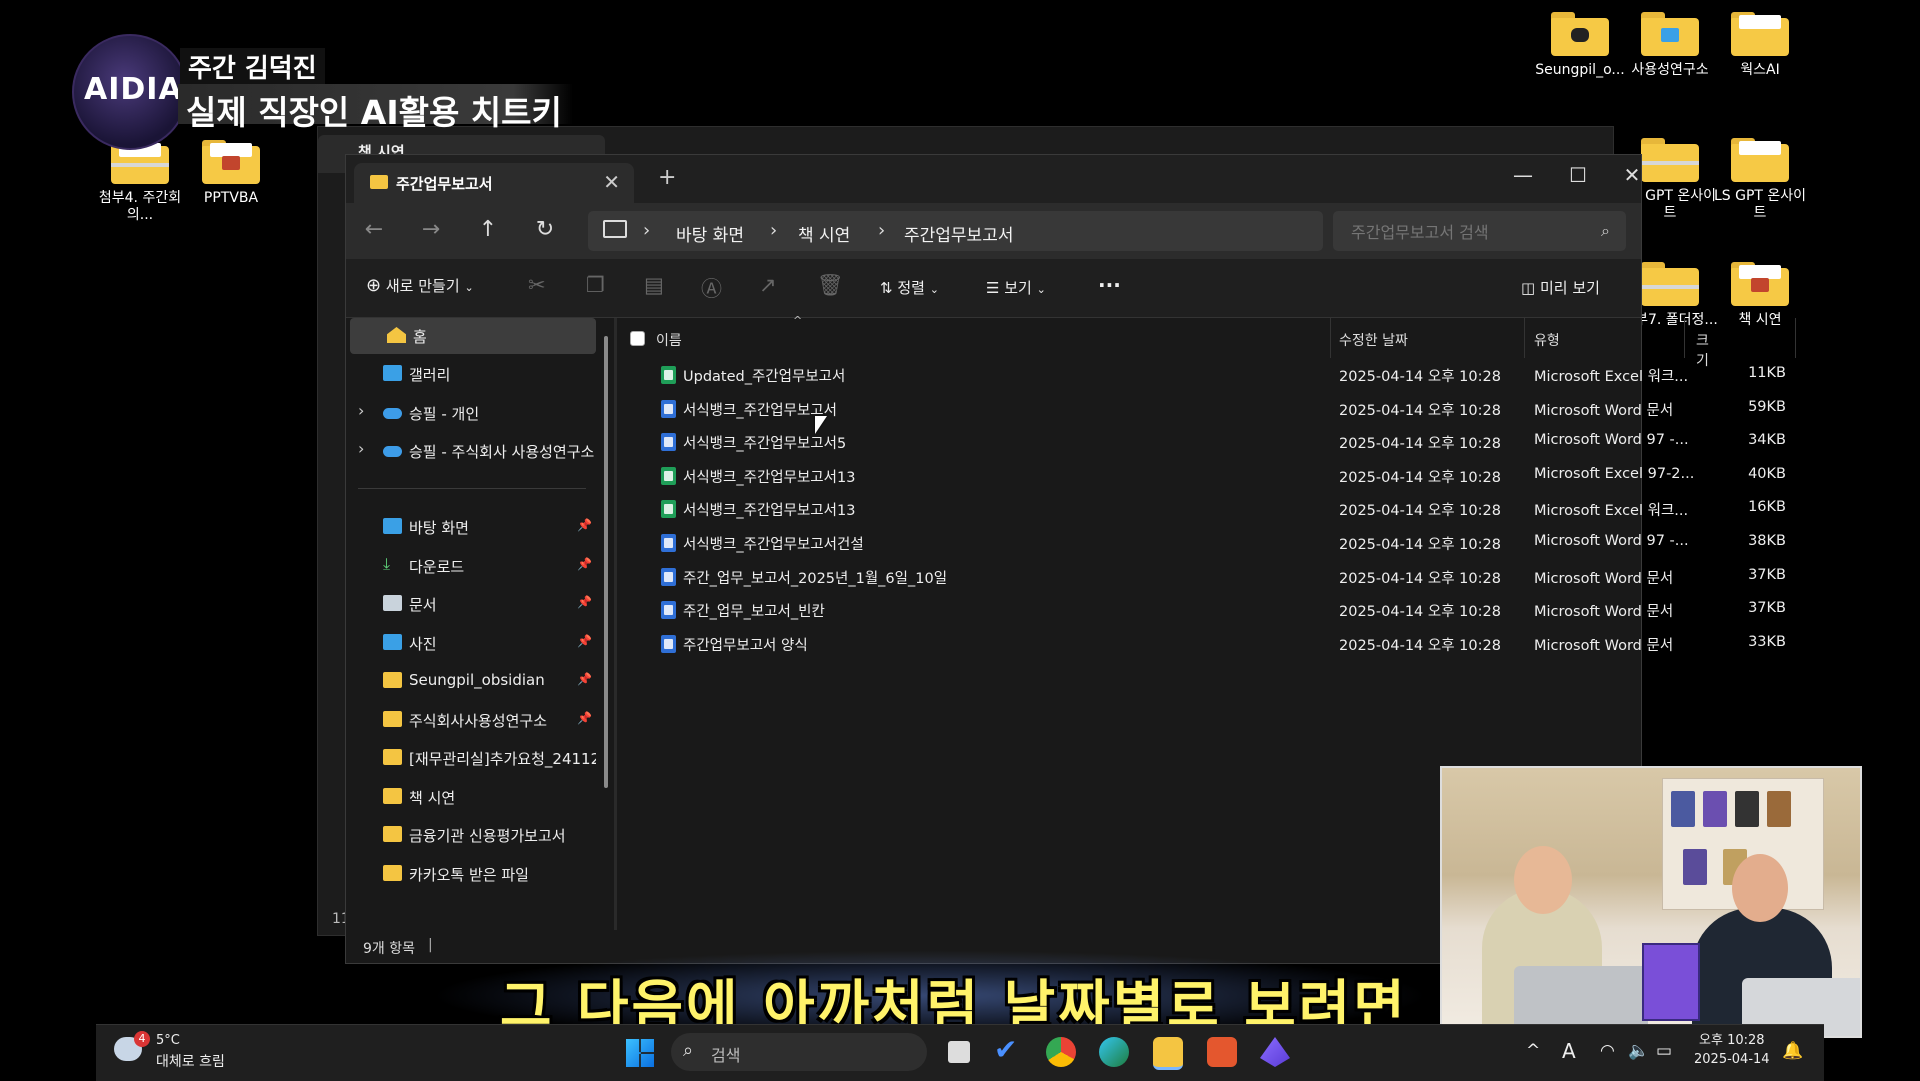  I want to click on app-sparkle-icon, so click(1222, 1052).